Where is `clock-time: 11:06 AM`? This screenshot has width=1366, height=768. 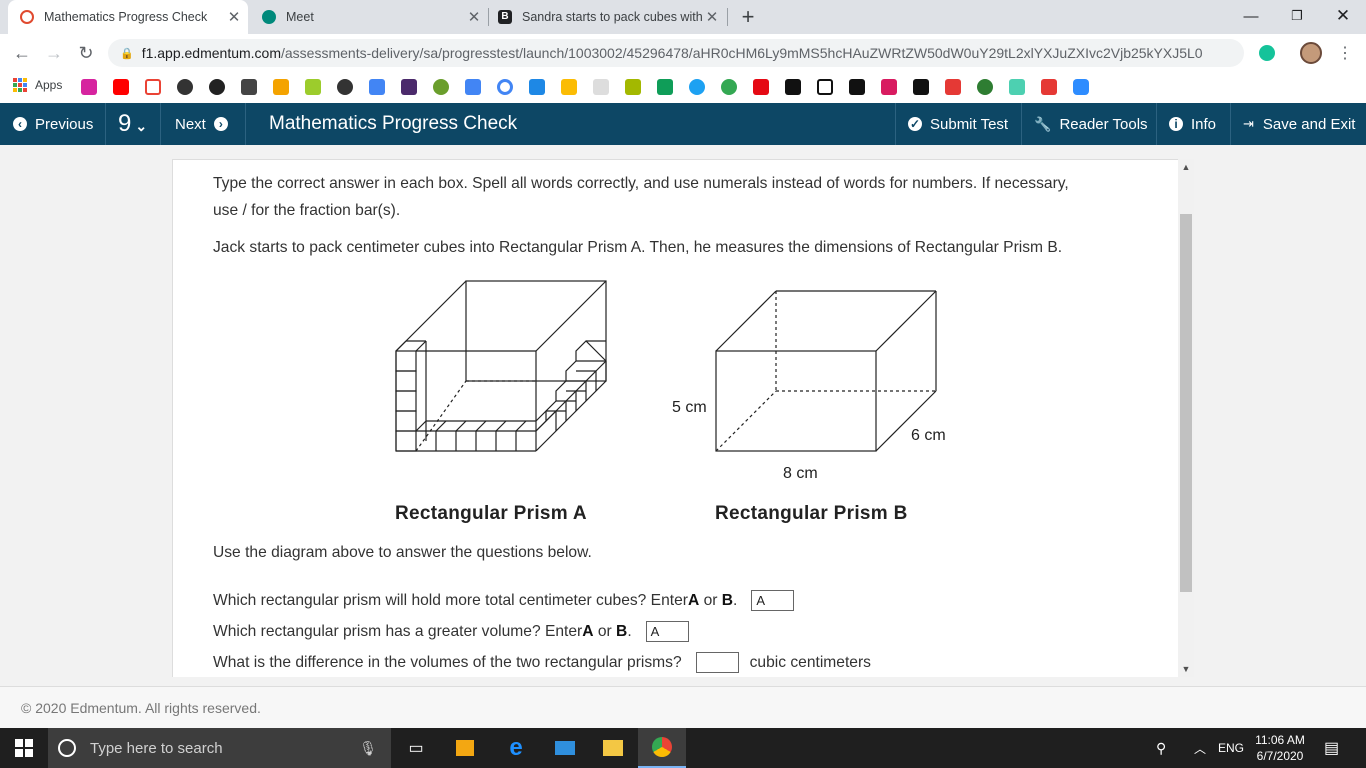 clock-time: 11:06 AM is located at coordinates (1280, 740).